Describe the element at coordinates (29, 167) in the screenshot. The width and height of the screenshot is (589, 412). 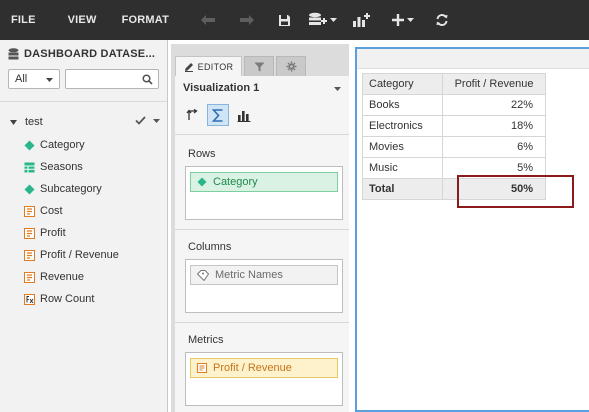
I see `table-attribute-icon` at that location.